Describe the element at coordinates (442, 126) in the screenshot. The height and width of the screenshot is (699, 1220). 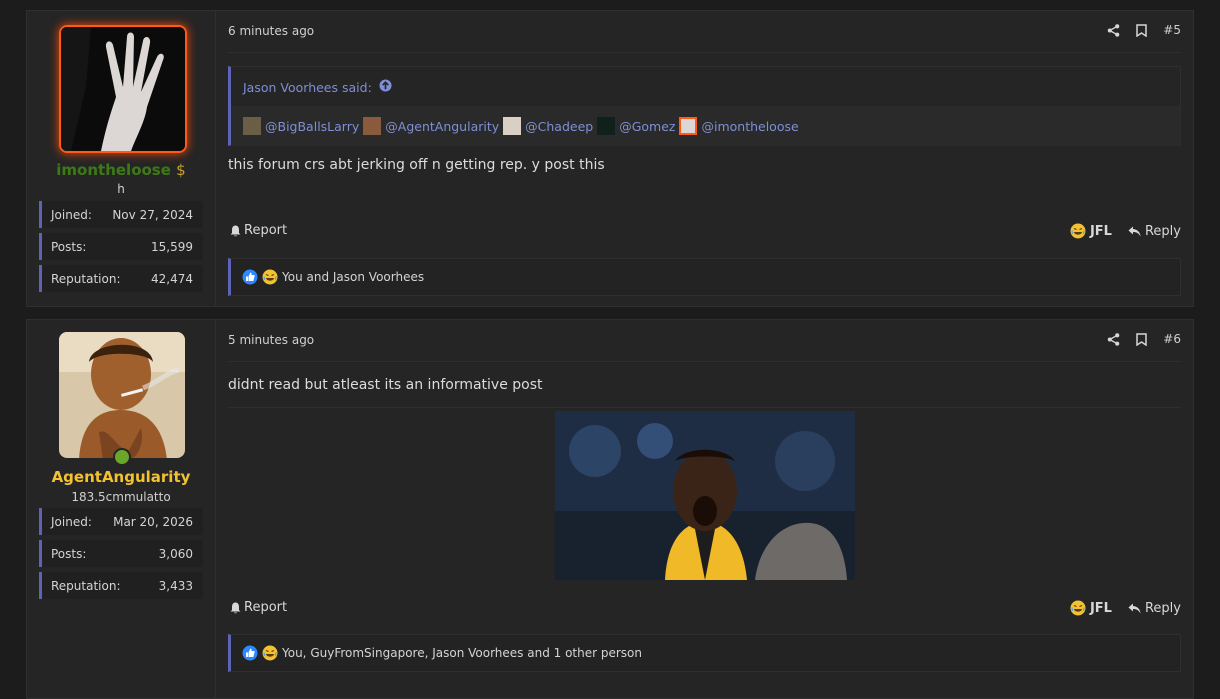
I see `mention-link: @AgentAngularity` at that location.